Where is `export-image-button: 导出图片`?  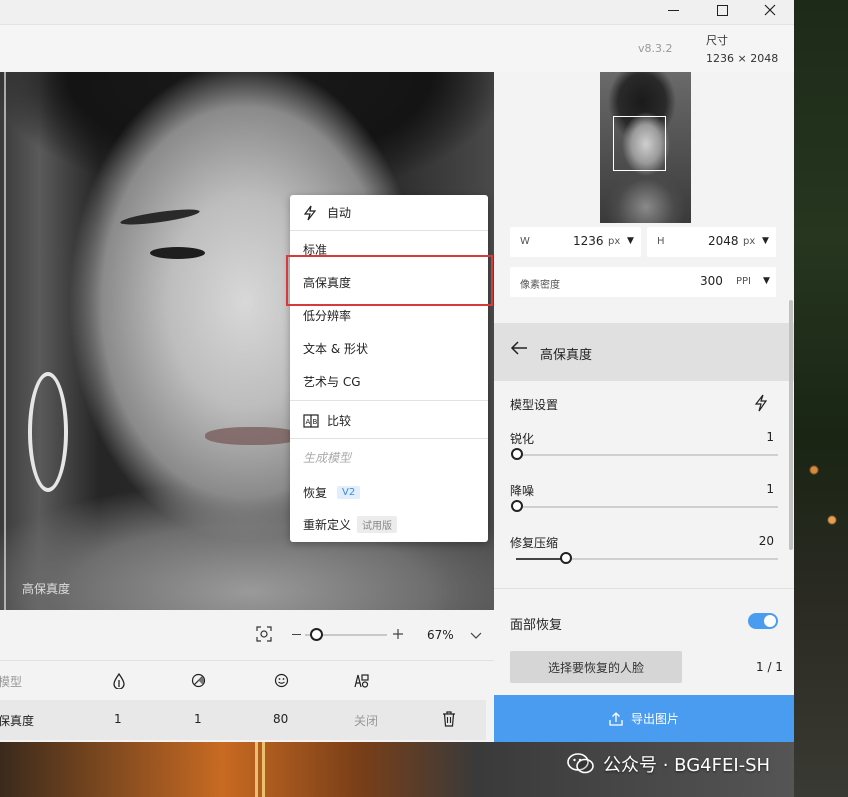 export-image-button: 导出图片 is located at coordinates (644, 718).